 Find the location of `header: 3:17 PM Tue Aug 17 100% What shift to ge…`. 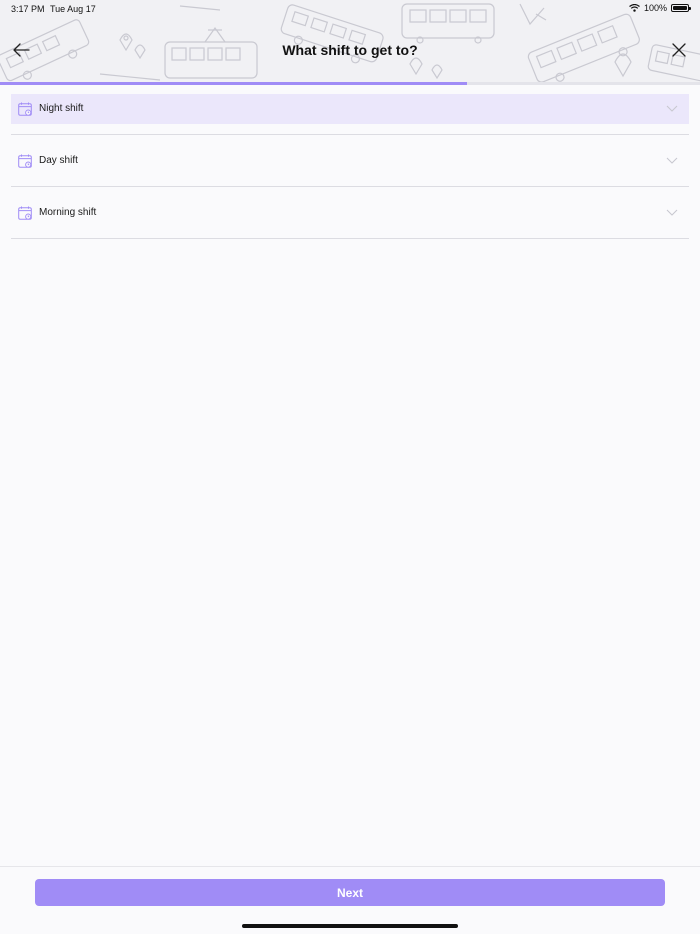

header: 3:17 PM Tue Aug 17 100% What shift to ge… is located at coordinates (350, 42).